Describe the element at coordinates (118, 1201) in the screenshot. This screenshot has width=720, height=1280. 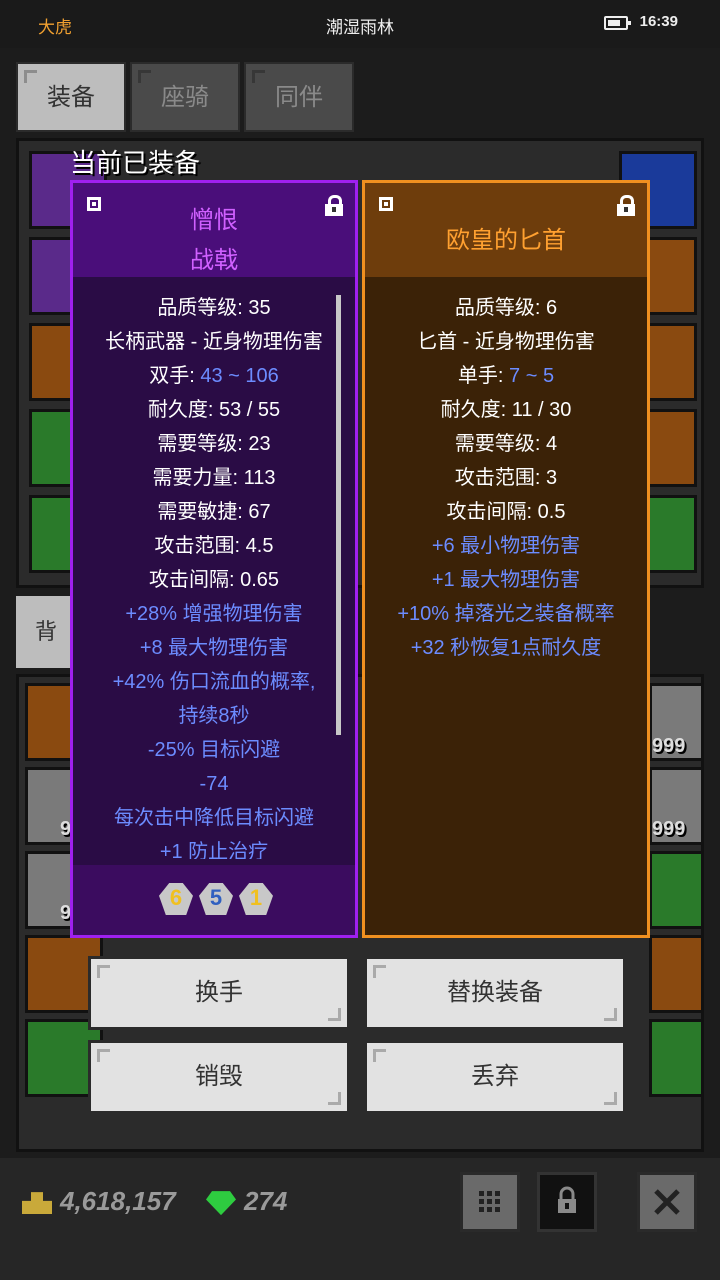
I see `gold-amount: 4,618,157` at that location.